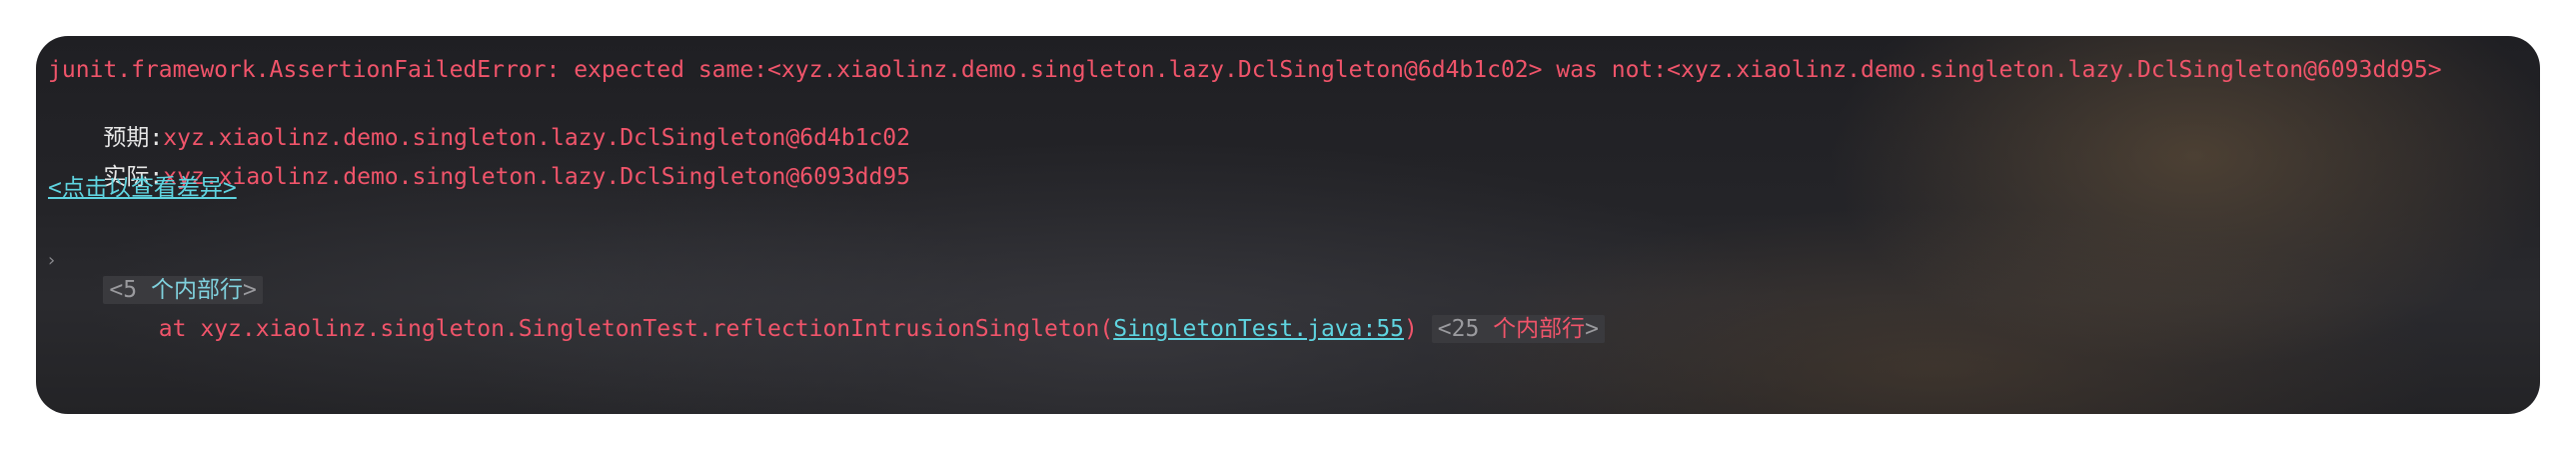 The image size is (2576, 450). What do you see at coordinates (1465, 329) in the screenshot?
I see `fold-count-2: <25` at bounding box center [1465, 329].